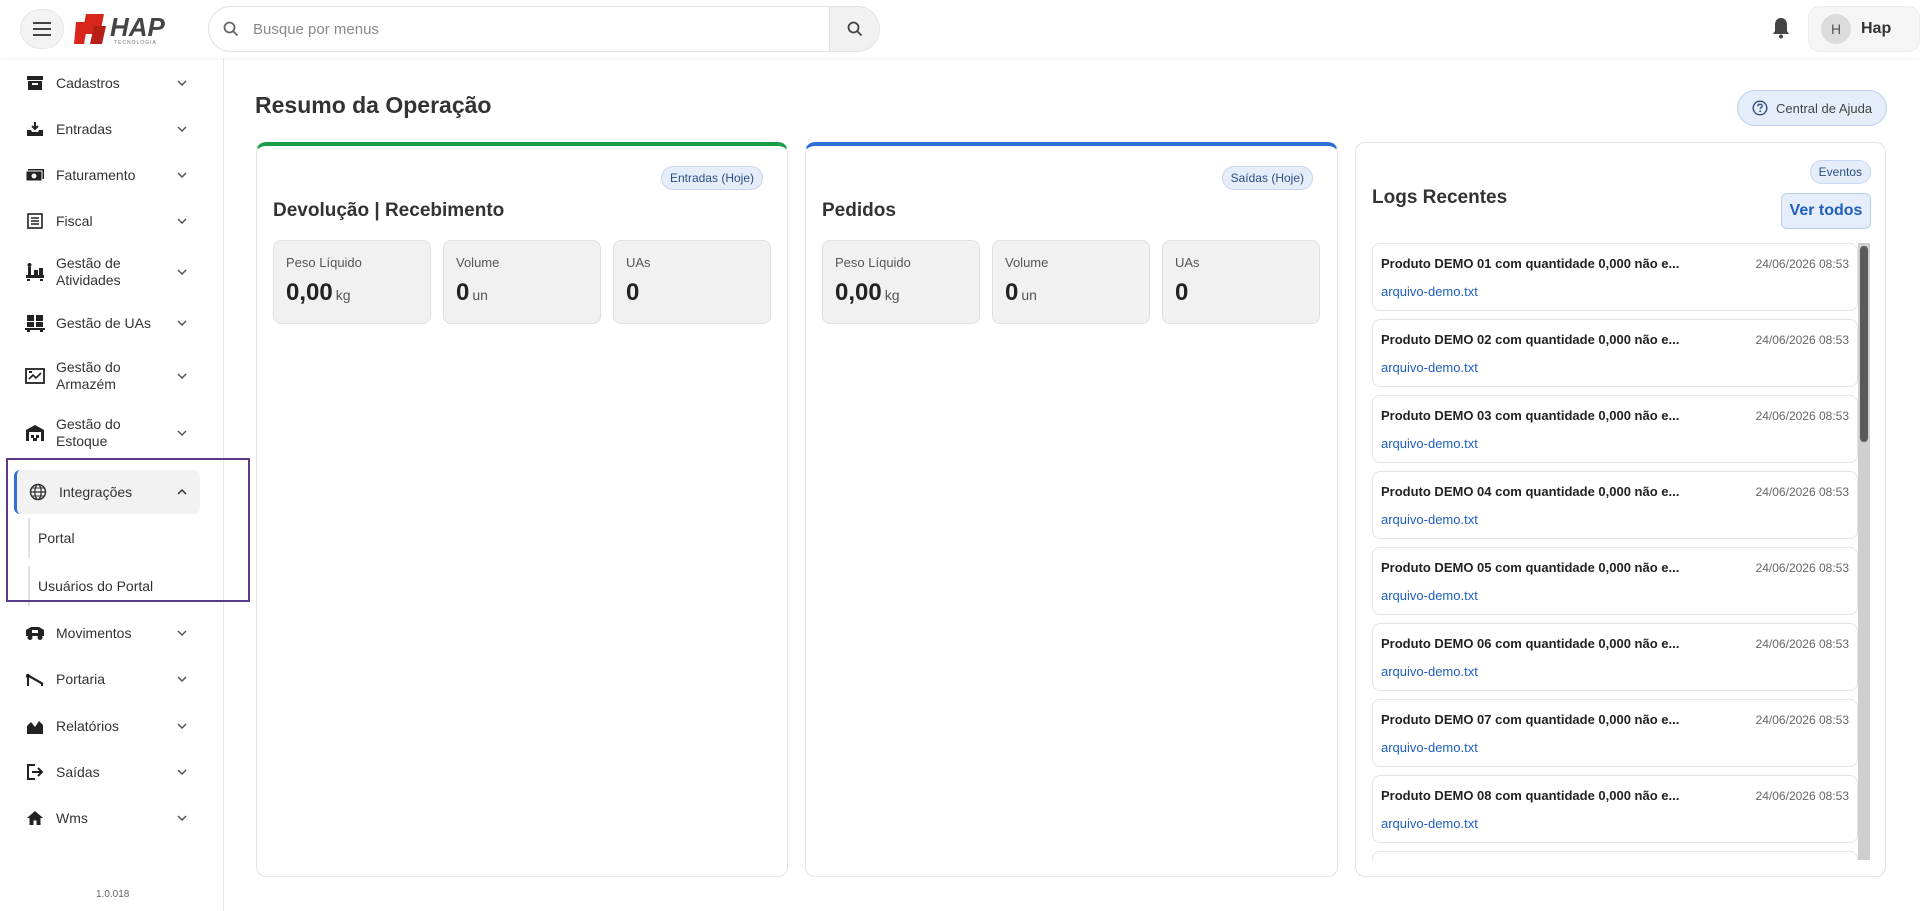 This screenshot has height=911, width=1920. What do you see at coordinates (1241, 282) in the screenshot?
I see `stat-uas: UAs 0` at bounding box center [1241, 282].